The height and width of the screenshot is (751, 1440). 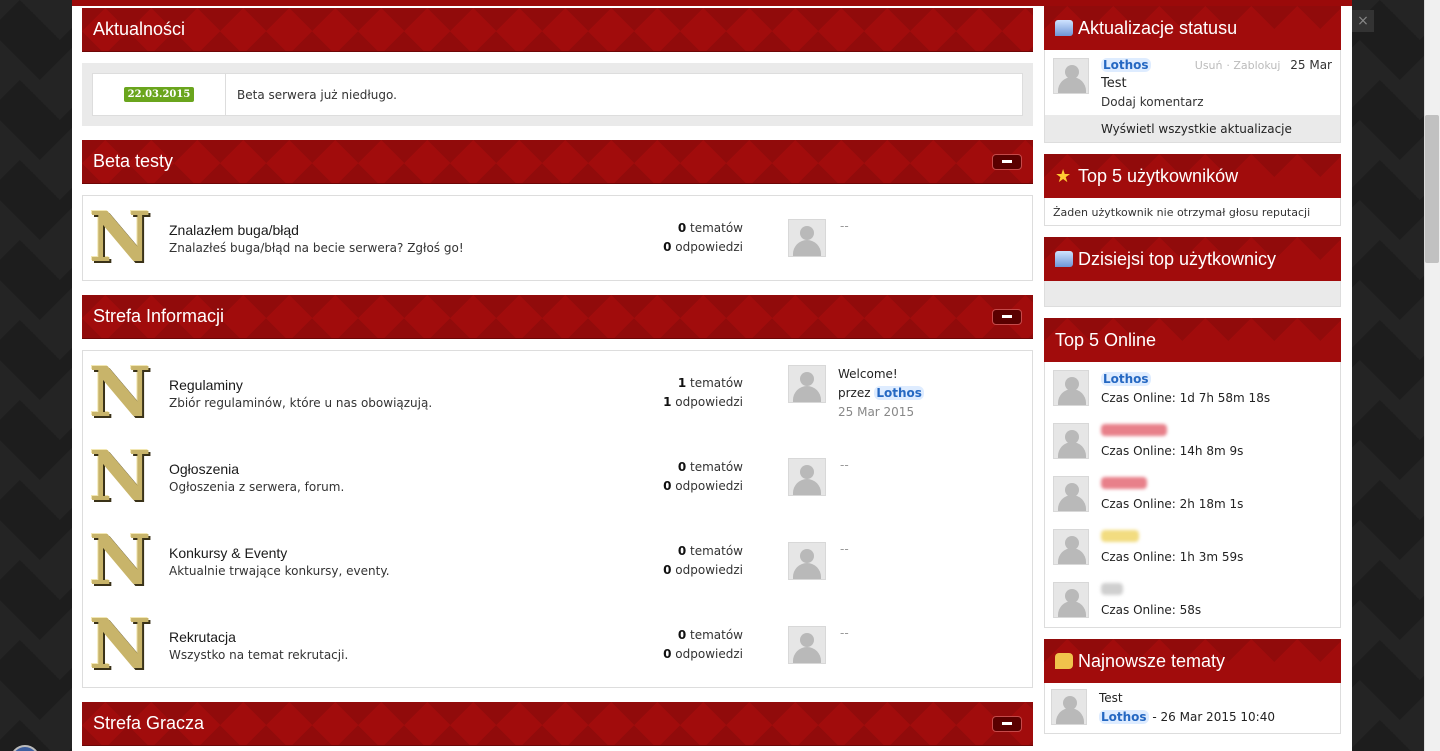 I want to click on online-user-row: Czas Online: 2h 18m 1s, so click(x=1192, y=494).